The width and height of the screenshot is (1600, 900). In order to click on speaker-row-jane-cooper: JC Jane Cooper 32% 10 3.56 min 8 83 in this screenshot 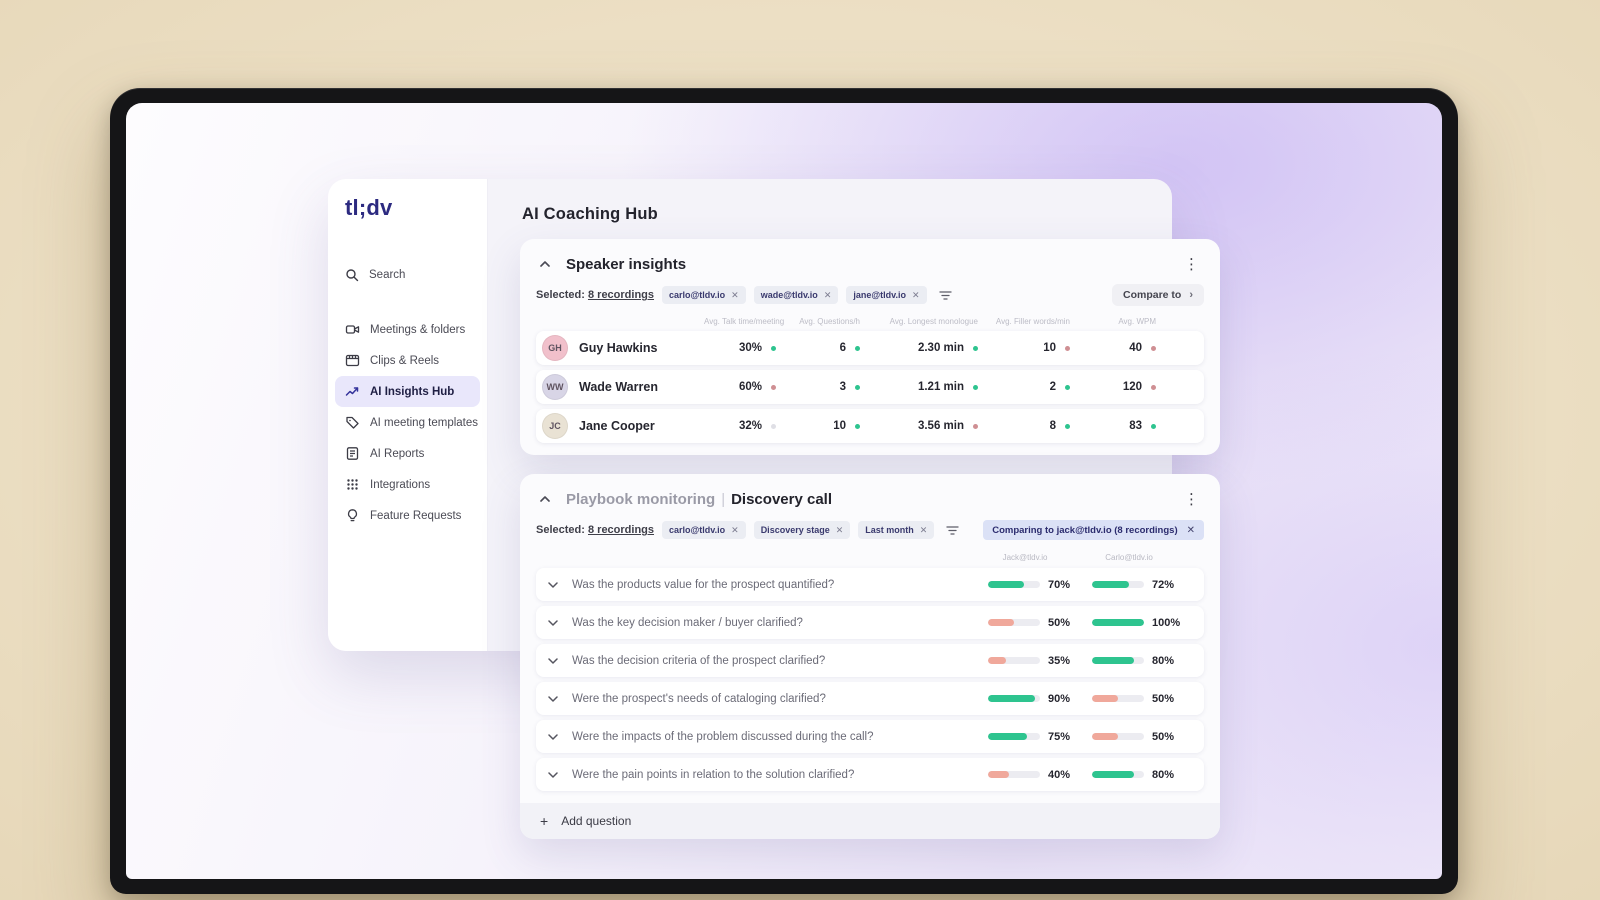, I will do `click(870, 426)`.